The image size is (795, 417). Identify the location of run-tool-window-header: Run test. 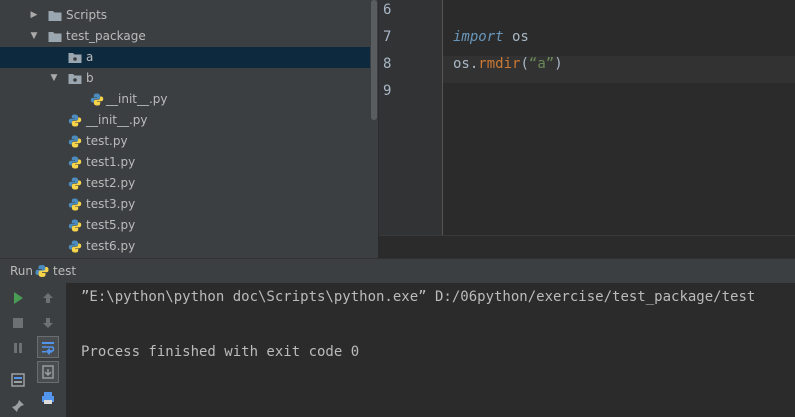
(397, 270).